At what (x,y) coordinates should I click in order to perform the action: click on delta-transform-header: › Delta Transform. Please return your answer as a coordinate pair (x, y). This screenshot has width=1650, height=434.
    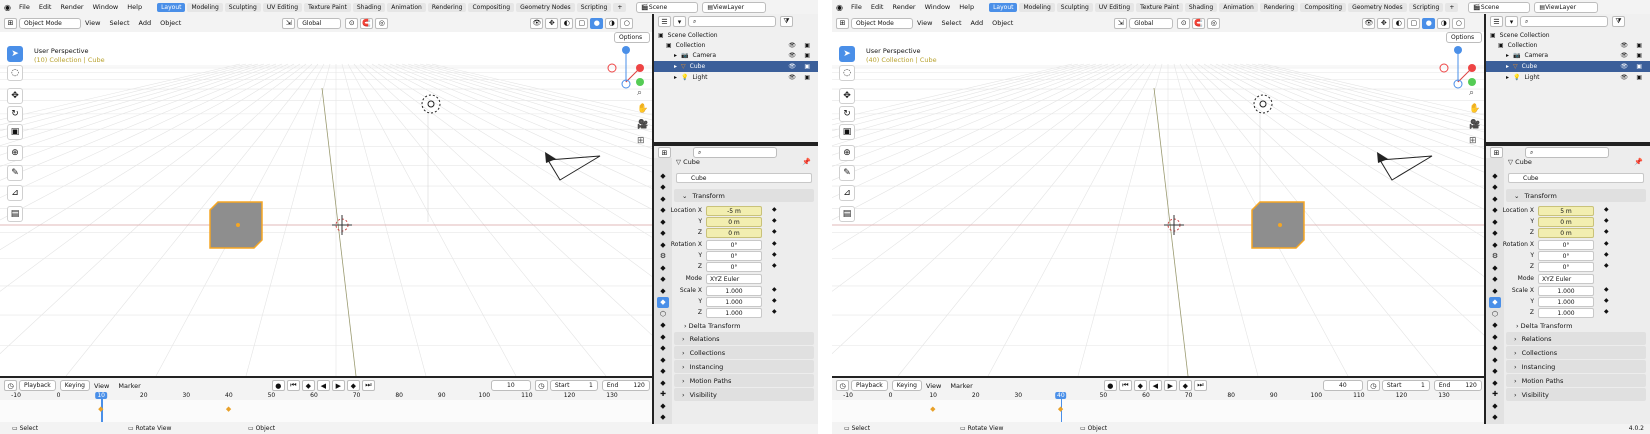
    Looking at the image, I should click on (712, 326).